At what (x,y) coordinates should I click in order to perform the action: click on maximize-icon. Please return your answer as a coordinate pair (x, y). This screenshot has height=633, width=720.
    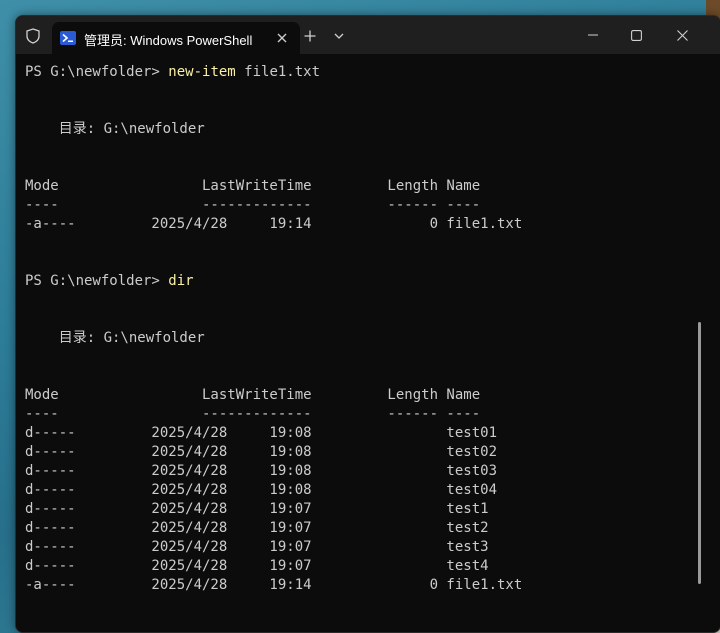
    Looking at the image, I should click on (636, 35).